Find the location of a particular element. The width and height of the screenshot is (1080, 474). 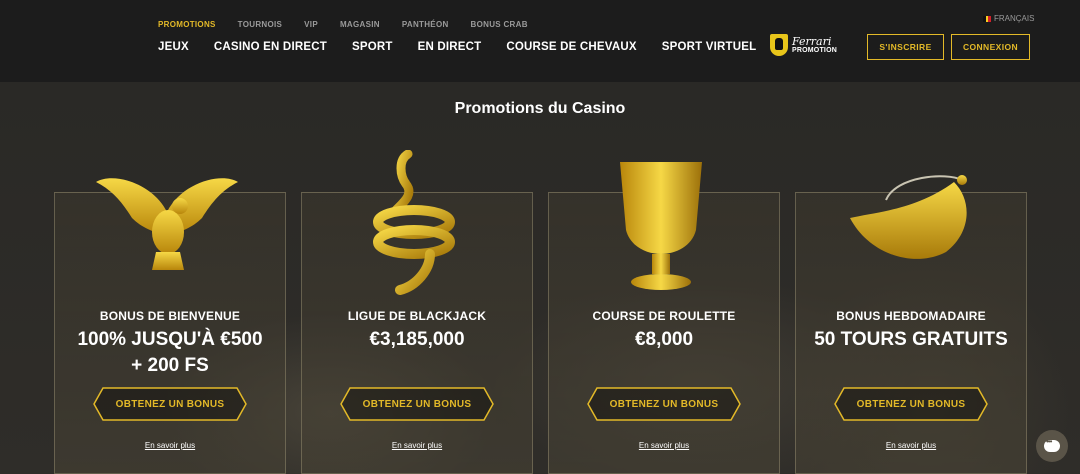

signup-button: S'INSCRIRE is located at coordinates (905, 47).